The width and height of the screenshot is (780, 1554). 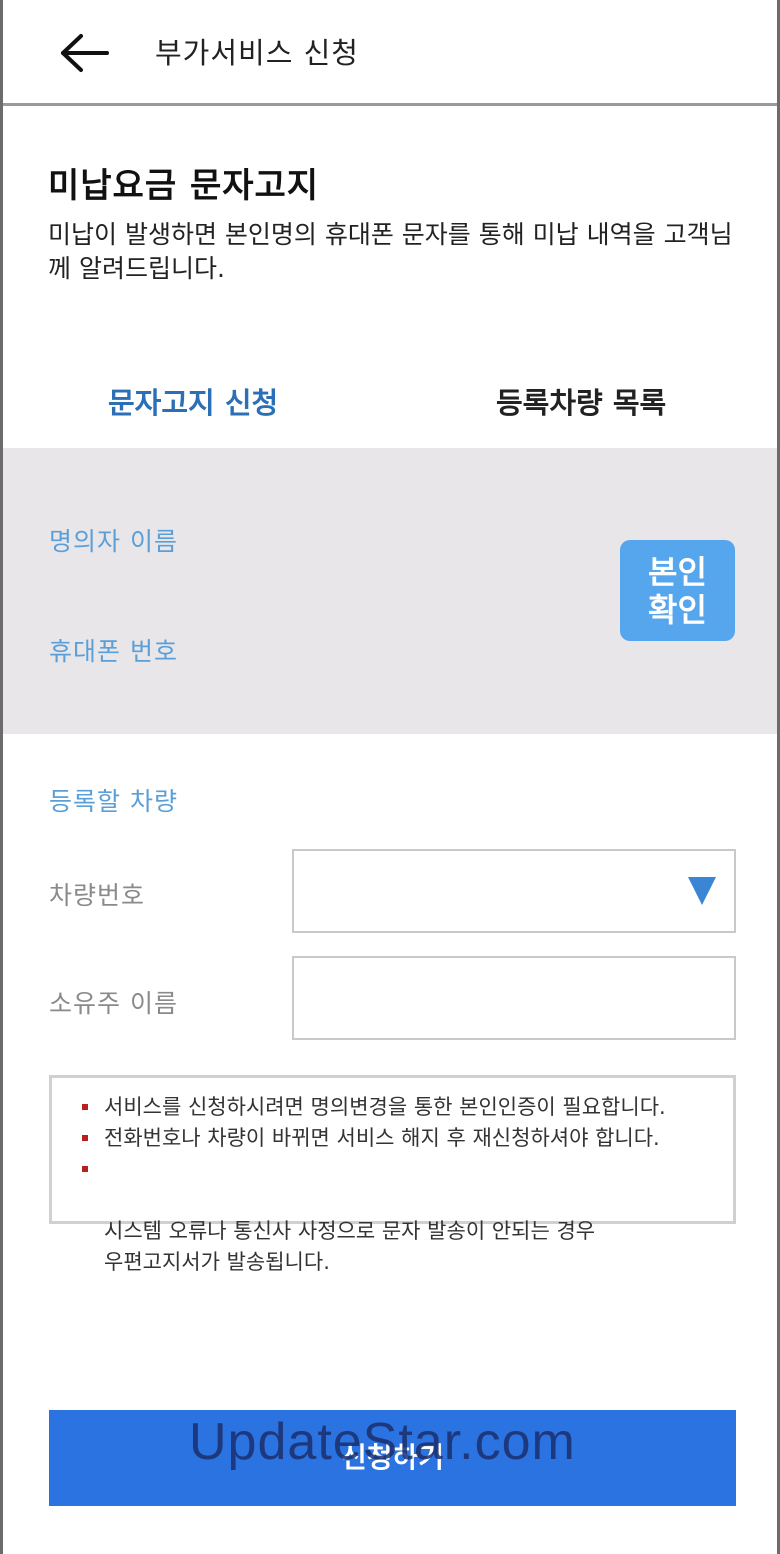 I want to click on tab-sms-apply: 문자고지 신청, so click(x=193, y=401).